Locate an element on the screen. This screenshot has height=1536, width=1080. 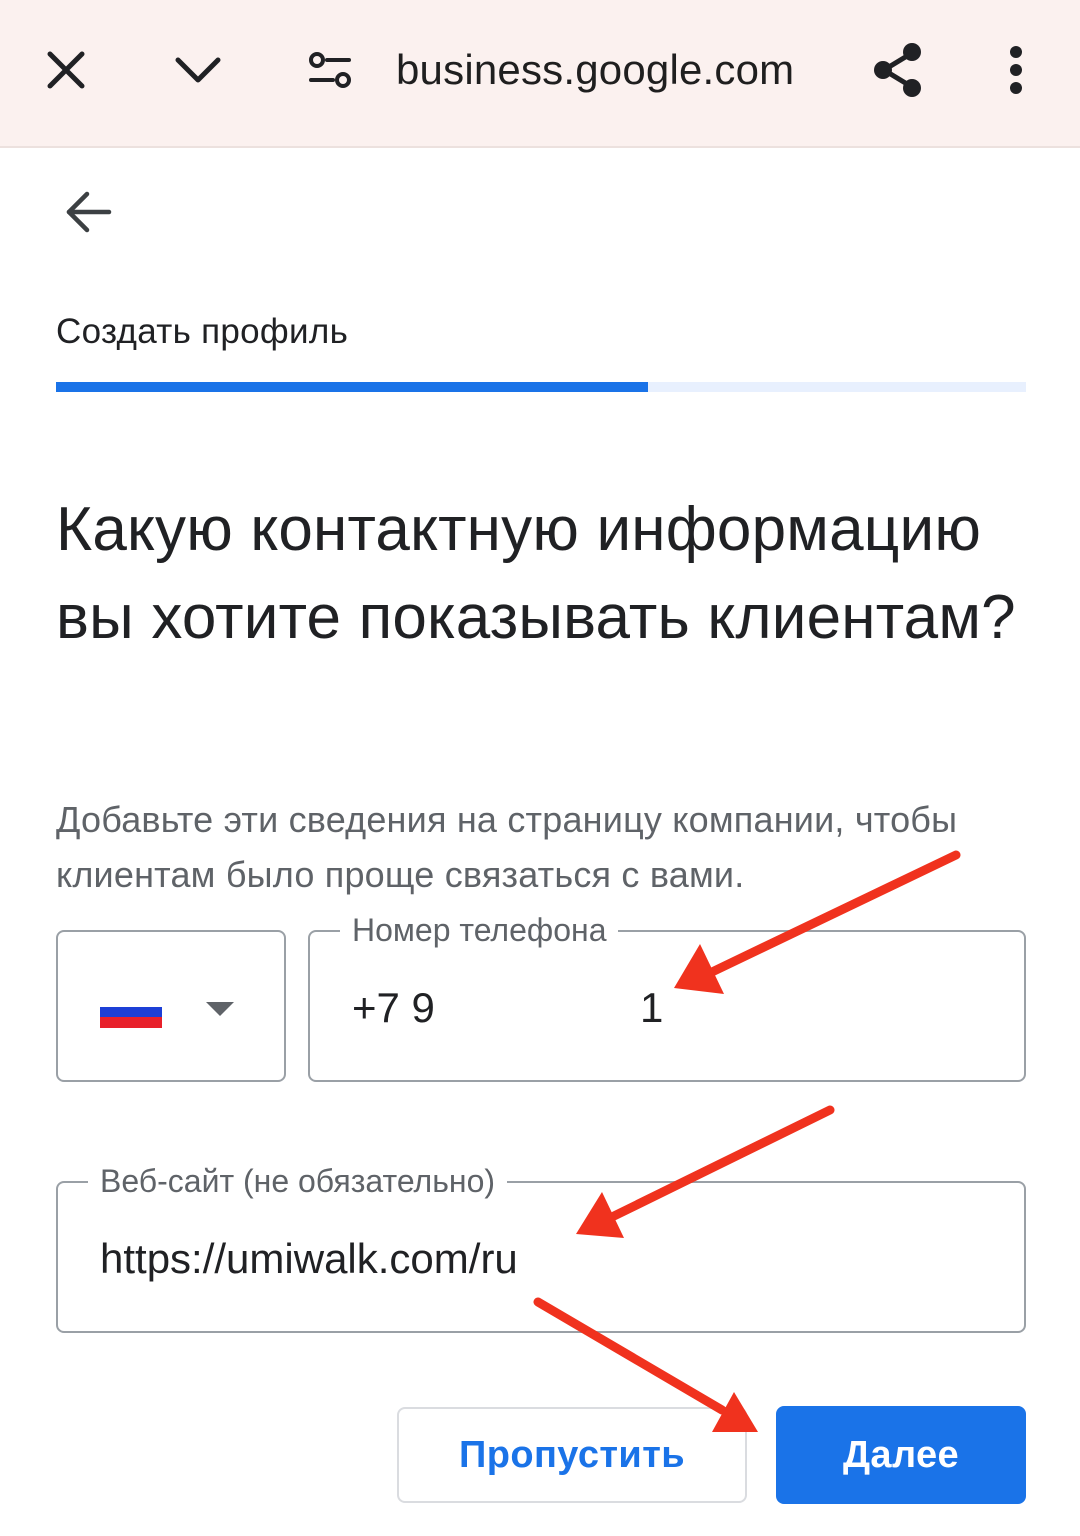
skip-button: Пропустить is located at coordinates (572, 1455).